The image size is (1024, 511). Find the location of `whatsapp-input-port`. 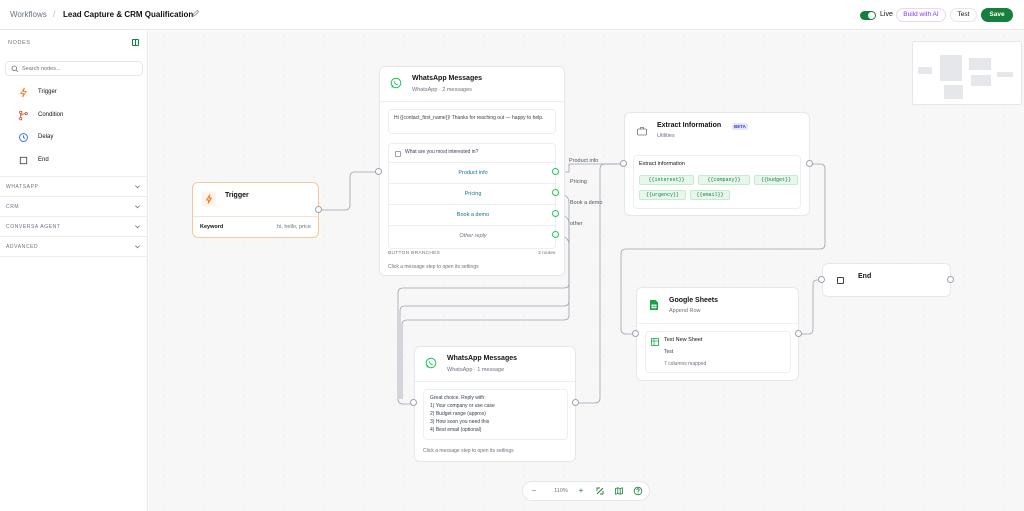

whatsapp-input-port is located at coordinates (378, 171).